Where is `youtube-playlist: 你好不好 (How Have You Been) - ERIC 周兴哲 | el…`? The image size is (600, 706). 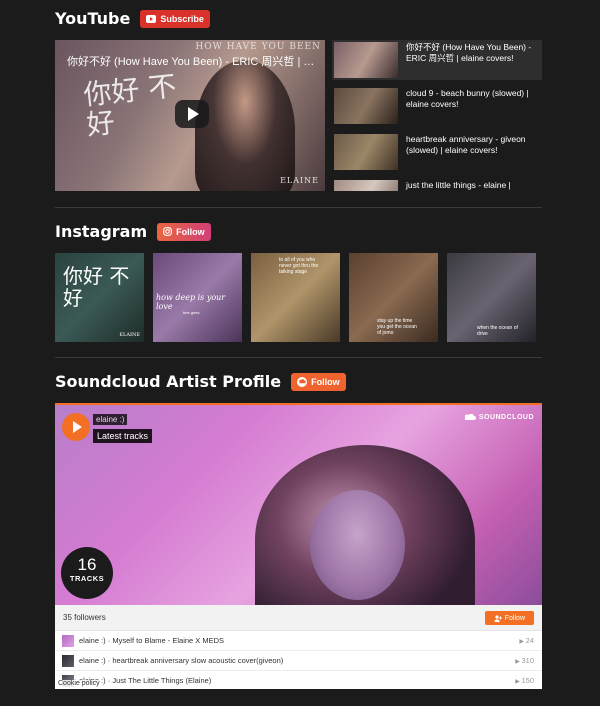 youtube-playlist: 你好不好 (How Have You Been) - ERIC 周兴哲 | el… is located at coordinates (437, 115).